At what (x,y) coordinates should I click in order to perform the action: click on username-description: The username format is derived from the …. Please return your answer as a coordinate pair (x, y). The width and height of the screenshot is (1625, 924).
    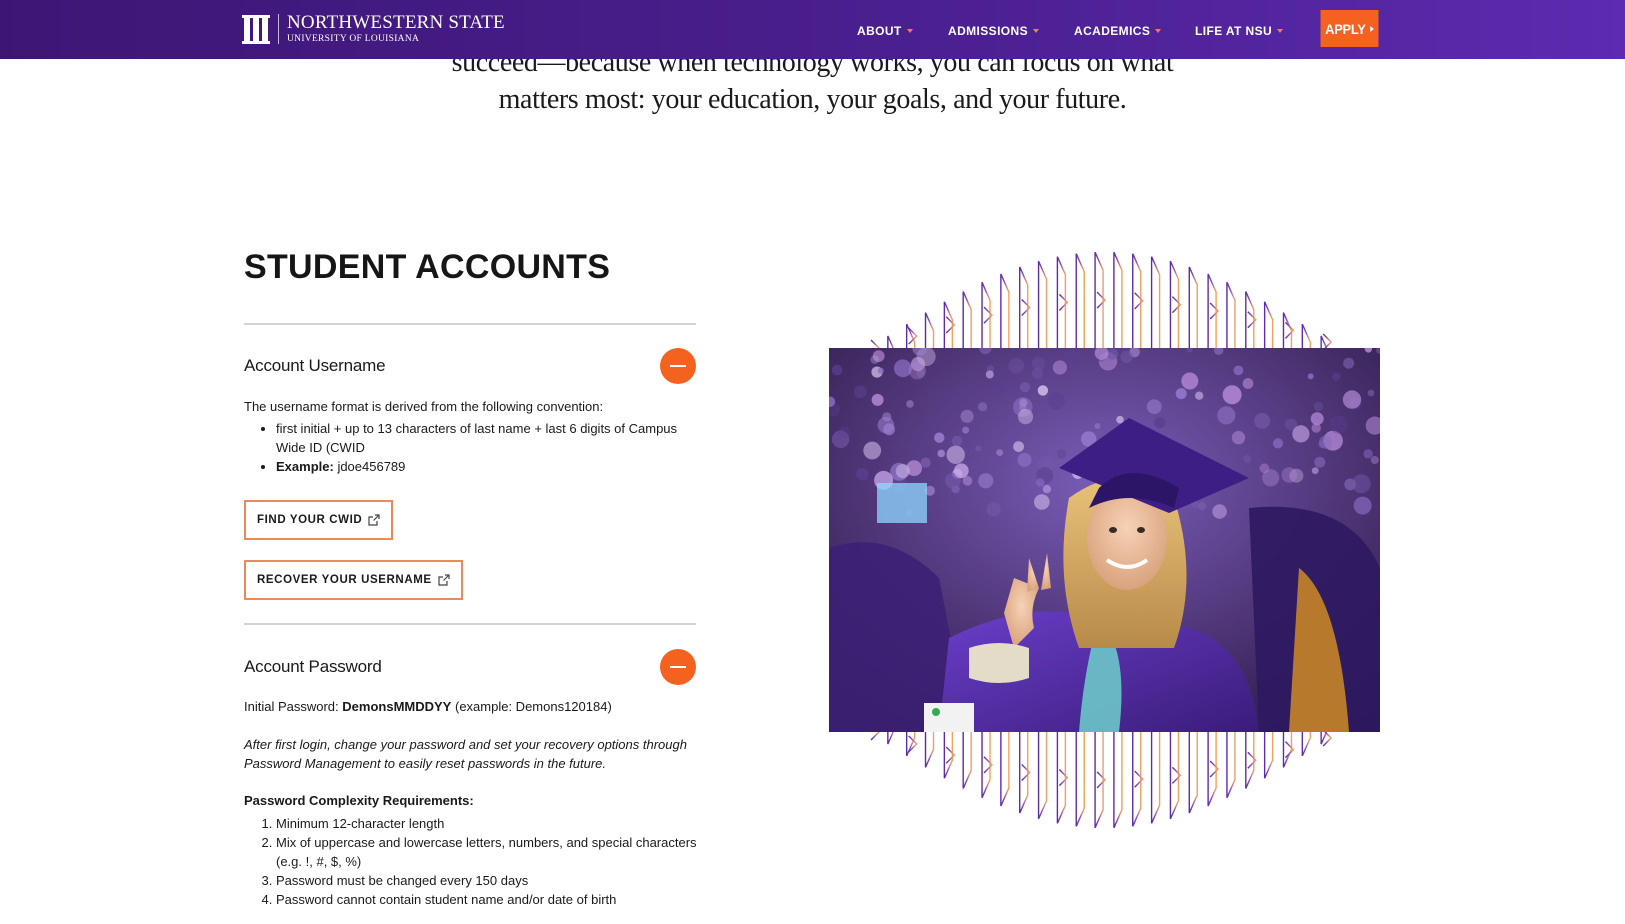
    Looking at the image, I should click on (474, 436).